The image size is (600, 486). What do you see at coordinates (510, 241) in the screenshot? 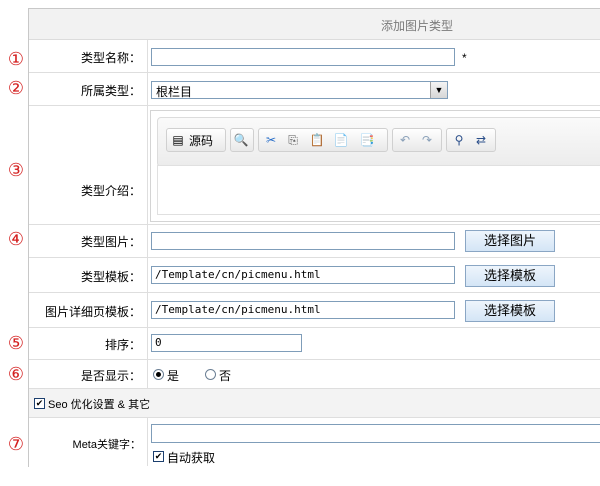
I see `select-image-button: 选择图片` at bounding box center [510, 241].